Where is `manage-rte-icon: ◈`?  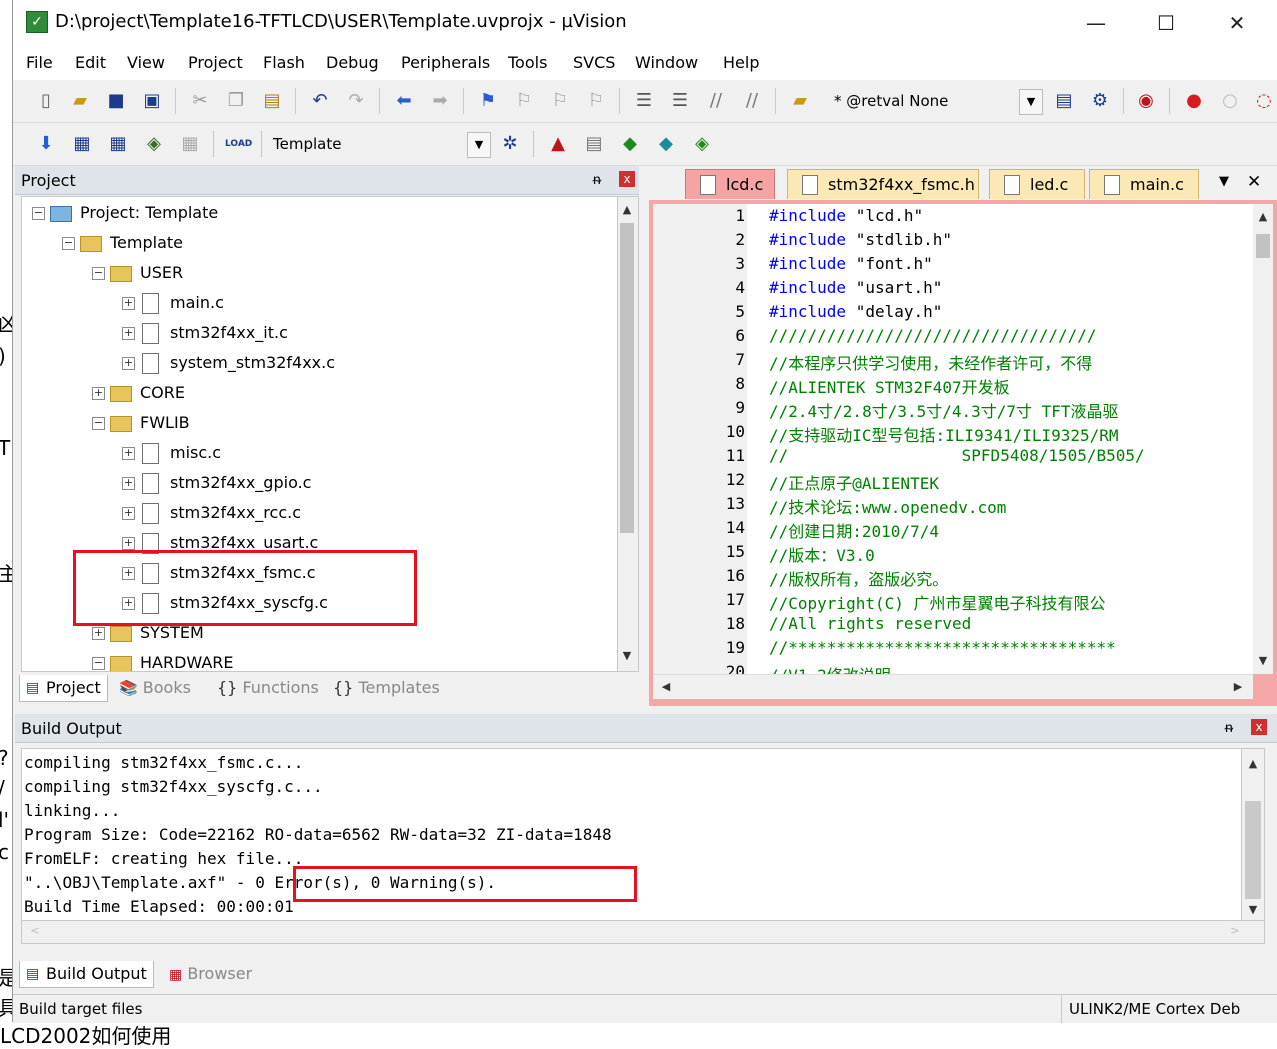 manage-rte-icon: ◈ is located at coordinates (702, 144).